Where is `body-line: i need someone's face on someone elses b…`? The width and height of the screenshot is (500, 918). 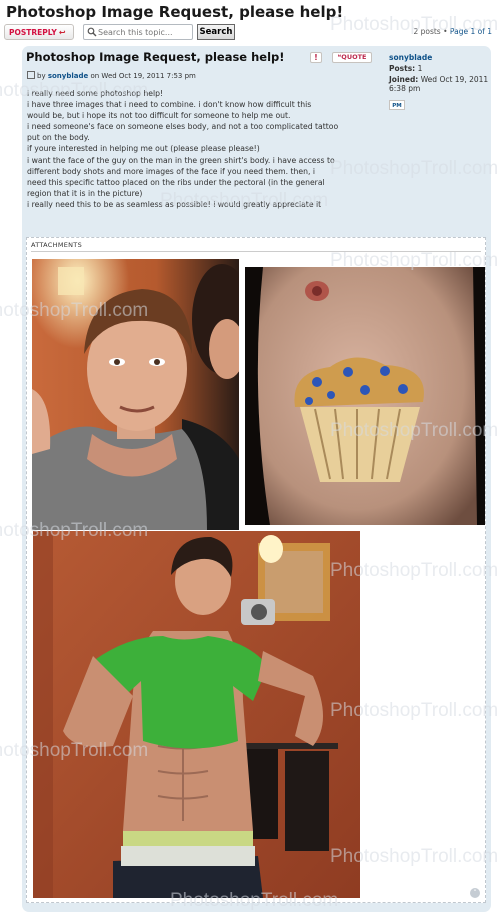
body-line: i need someone's face on someone elses b… is located at coordinates (183, 127).